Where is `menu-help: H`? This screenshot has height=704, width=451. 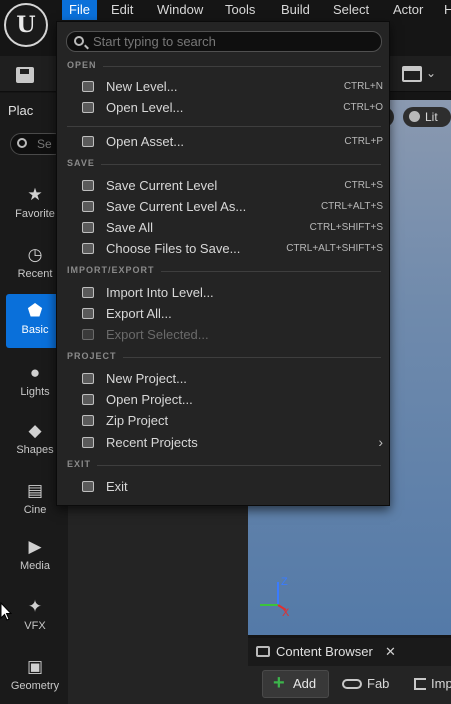
menu-help: H is located at coordinates (444, 10).